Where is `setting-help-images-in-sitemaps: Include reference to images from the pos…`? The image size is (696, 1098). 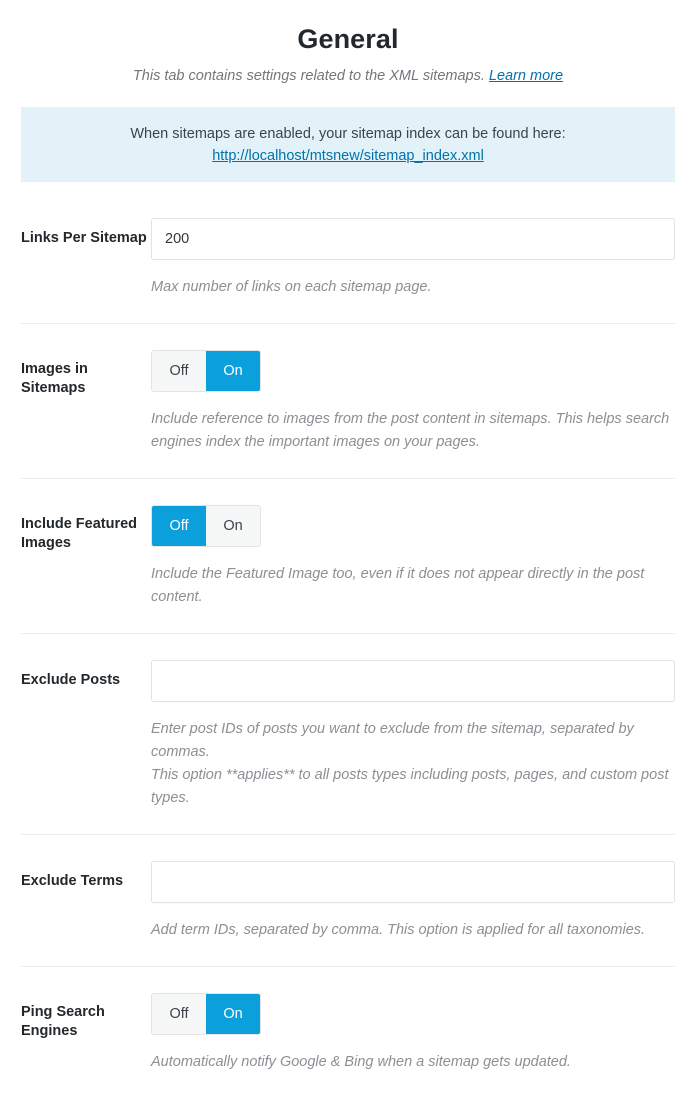 setting-help-images-in-sitemaps: Include reference to images from the pos… is located at coordinates (413, 431).